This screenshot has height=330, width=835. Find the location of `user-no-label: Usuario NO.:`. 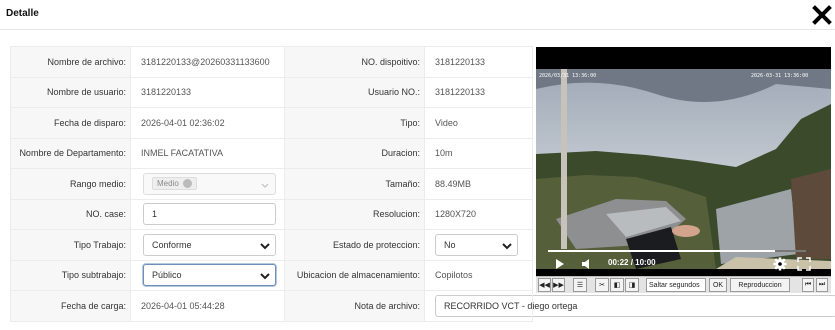

user-no-label: Usuario NO.: is located at coordinates (354, 92).